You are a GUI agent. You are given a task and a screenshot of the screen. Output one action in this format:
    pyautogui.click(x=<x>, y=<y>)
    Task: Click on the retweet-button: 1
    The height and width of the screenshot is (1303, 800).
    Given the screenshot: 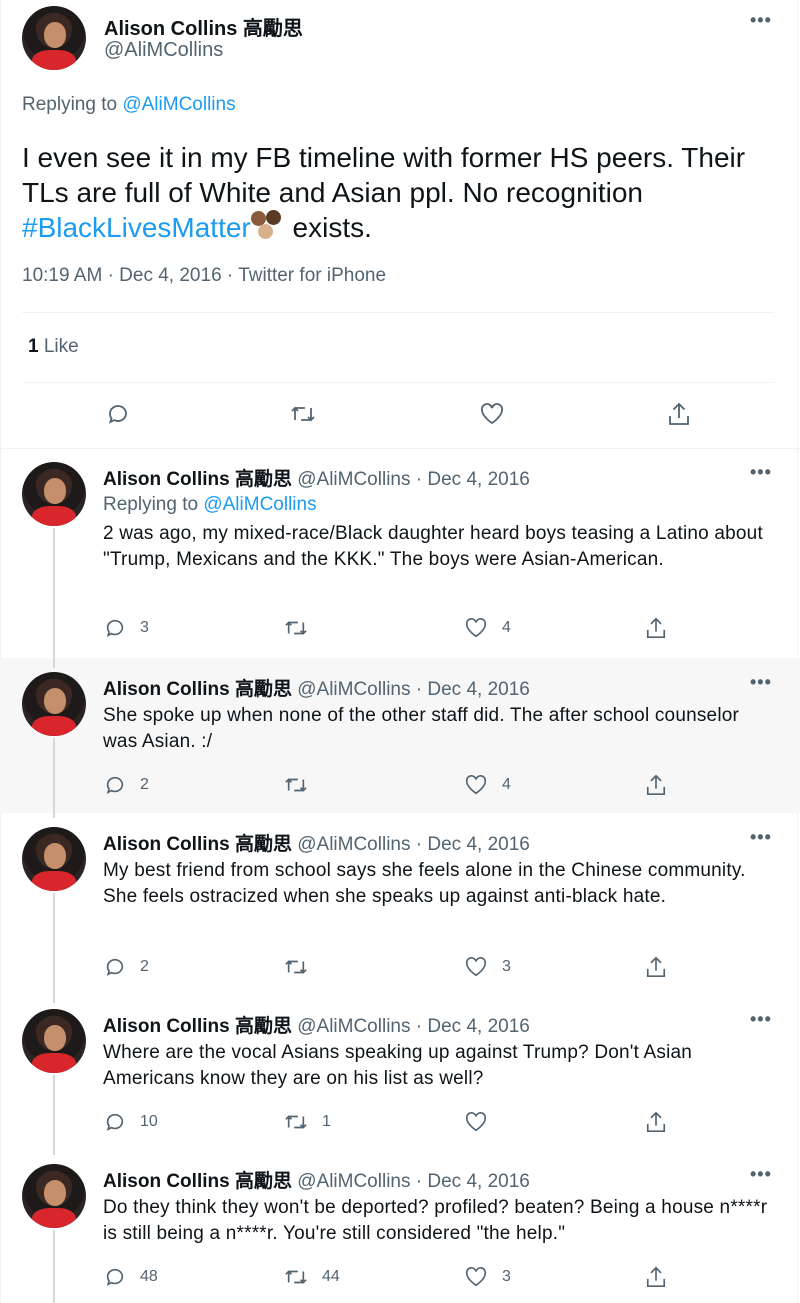 What is the action you would take?
    pyautogui.click(x=307, y=1122)
    